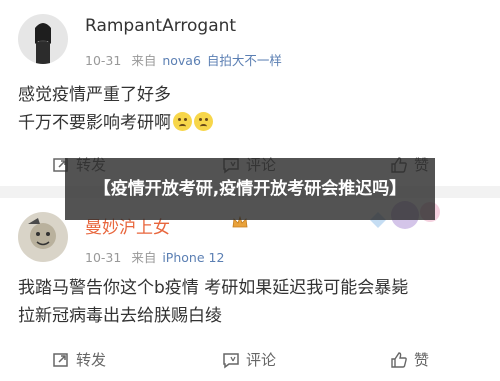 Image resolution: width=500 pixels, height=381 pixels. I want to click on overlay-title: 【疫情开放考研,疫情开放考研会推迟吗】, so click(250, 189).